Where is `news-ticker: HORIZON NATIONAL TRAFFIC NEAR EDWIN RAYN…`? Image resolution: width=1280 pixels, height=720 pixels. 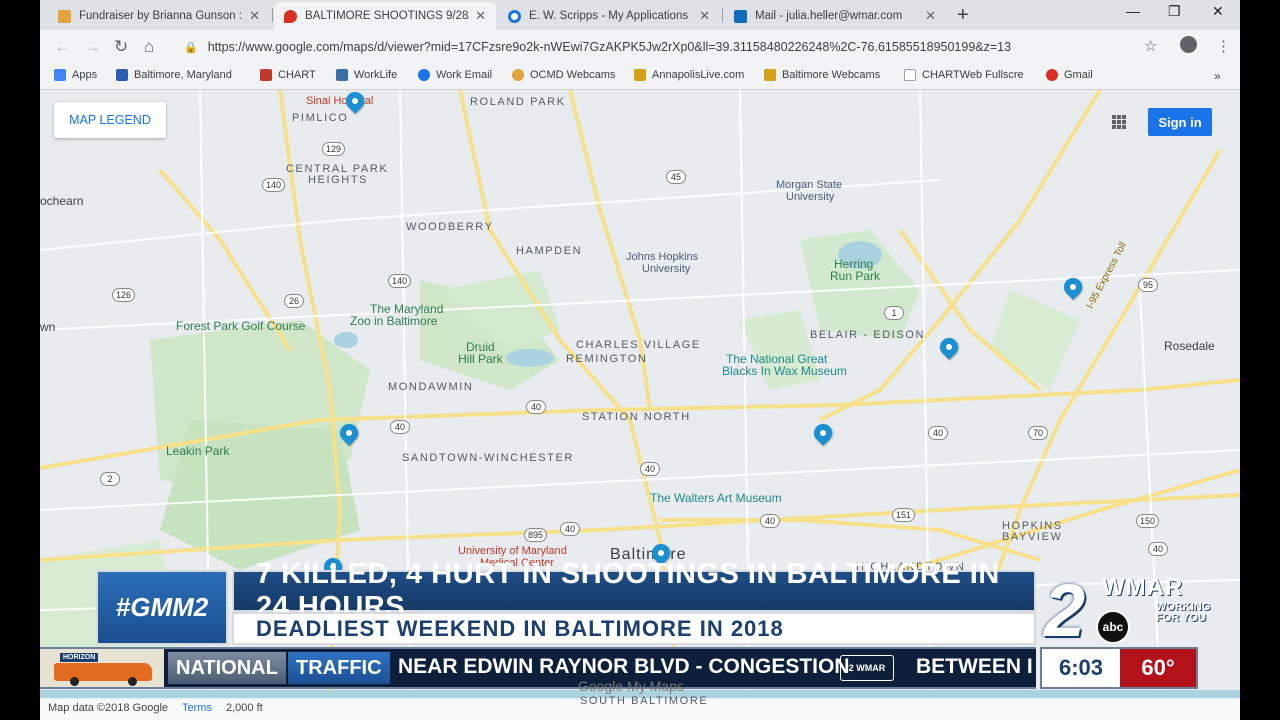 news-ticker: HORIZON NATIONAL TRAFFIC NEAR EDWIN RAYN… is located at coordinates (538, 668).